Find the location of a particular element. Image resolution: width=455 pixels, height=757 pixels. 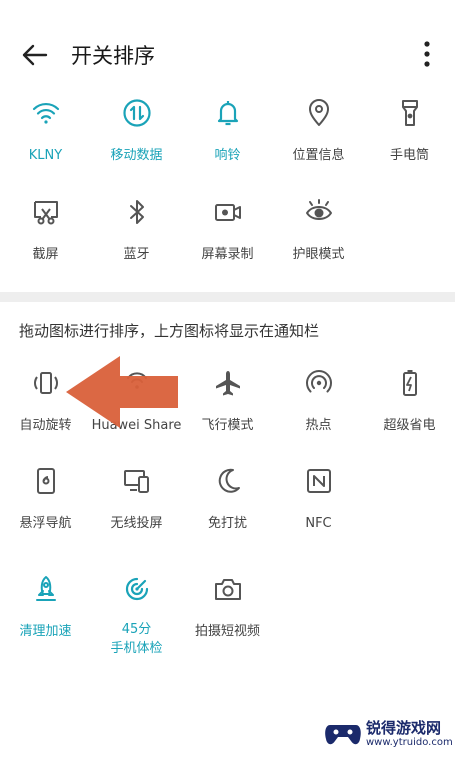

tile-clean-boost: 清理加速 is located at coordinates (45, 607).